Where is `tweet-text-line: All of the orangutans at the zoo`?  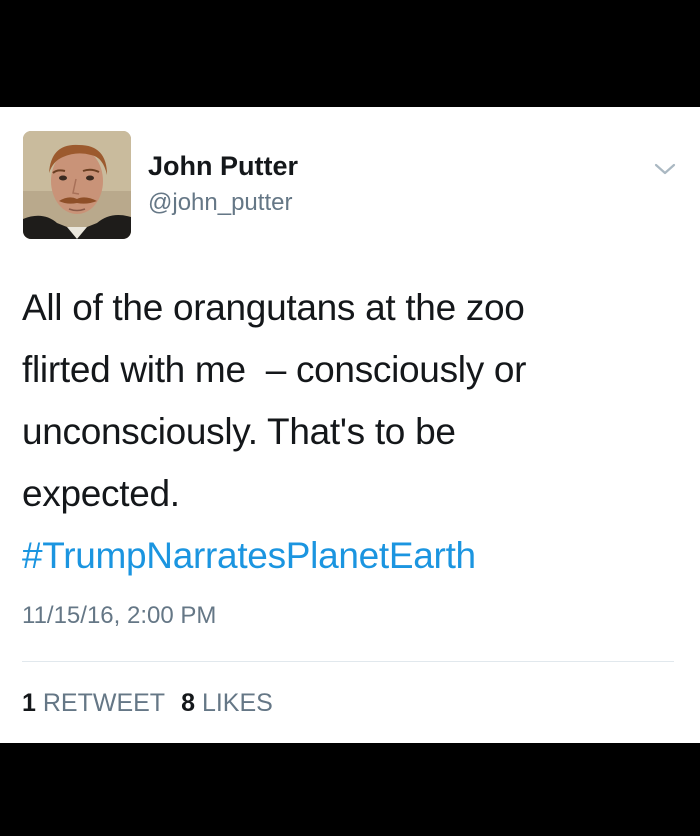
tweet-text-line: All of the orangutans at the zoo is located at coordinates (273, 307).